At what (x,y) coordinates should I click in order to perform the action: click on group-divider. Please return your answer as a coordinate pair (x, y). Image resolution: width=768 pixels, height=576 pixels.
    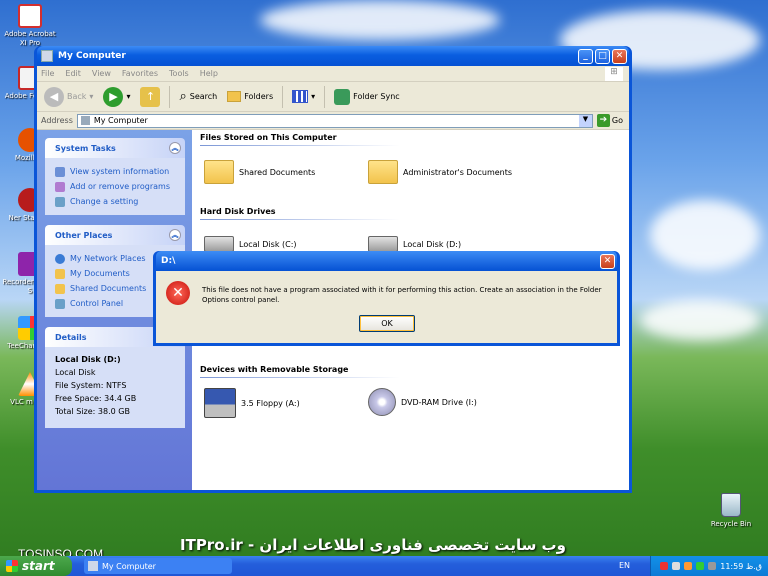
    Looking at the image, I should click on (300, 145).